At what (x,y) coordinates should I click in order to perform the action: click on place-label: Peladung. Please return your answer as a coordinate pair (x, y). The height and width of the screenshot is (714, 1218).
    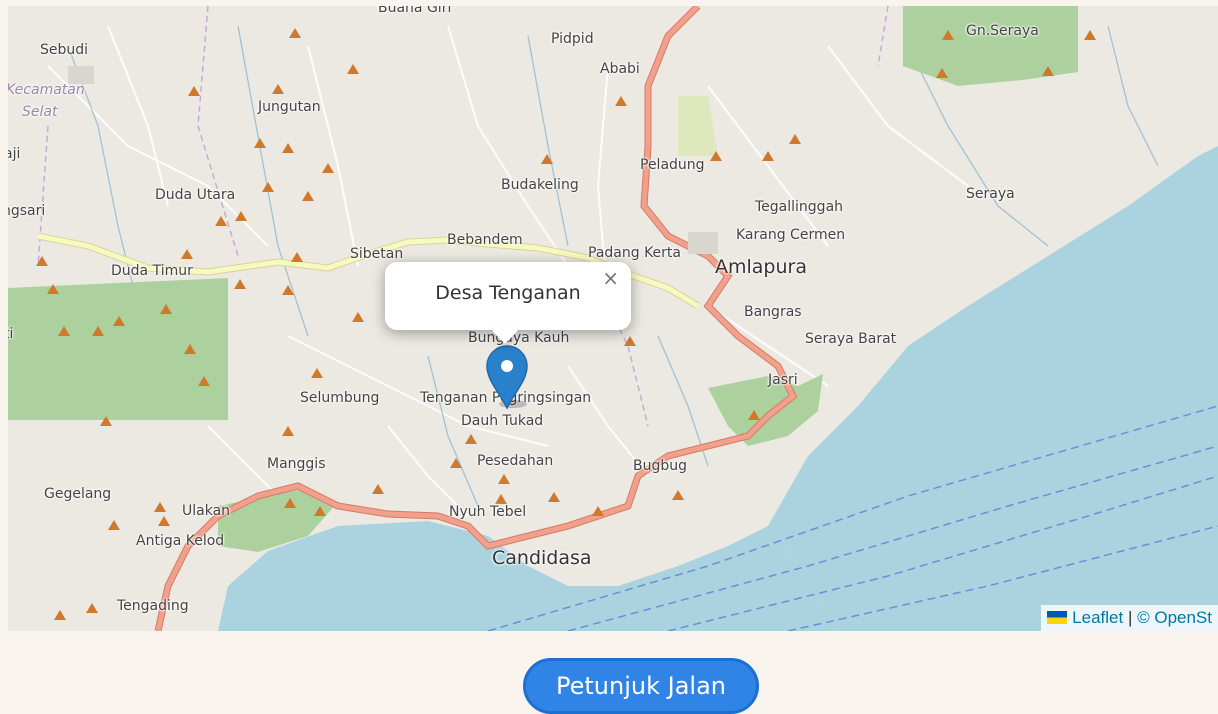
    Looking at the image, I should click on (672, 165).